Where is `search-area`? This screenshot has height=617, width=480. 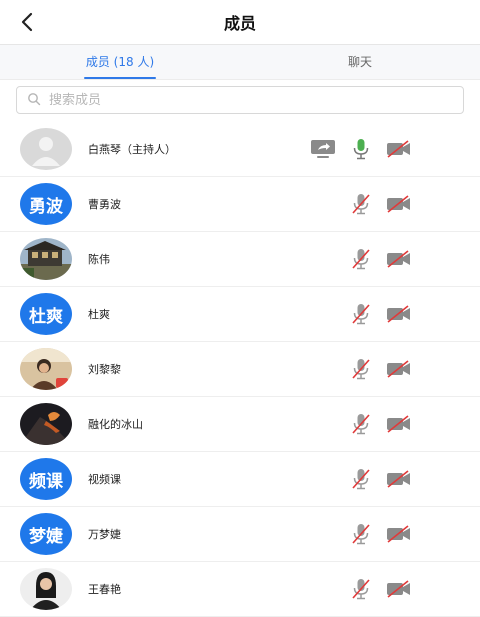
search-area is located at coordinates (240, 101).